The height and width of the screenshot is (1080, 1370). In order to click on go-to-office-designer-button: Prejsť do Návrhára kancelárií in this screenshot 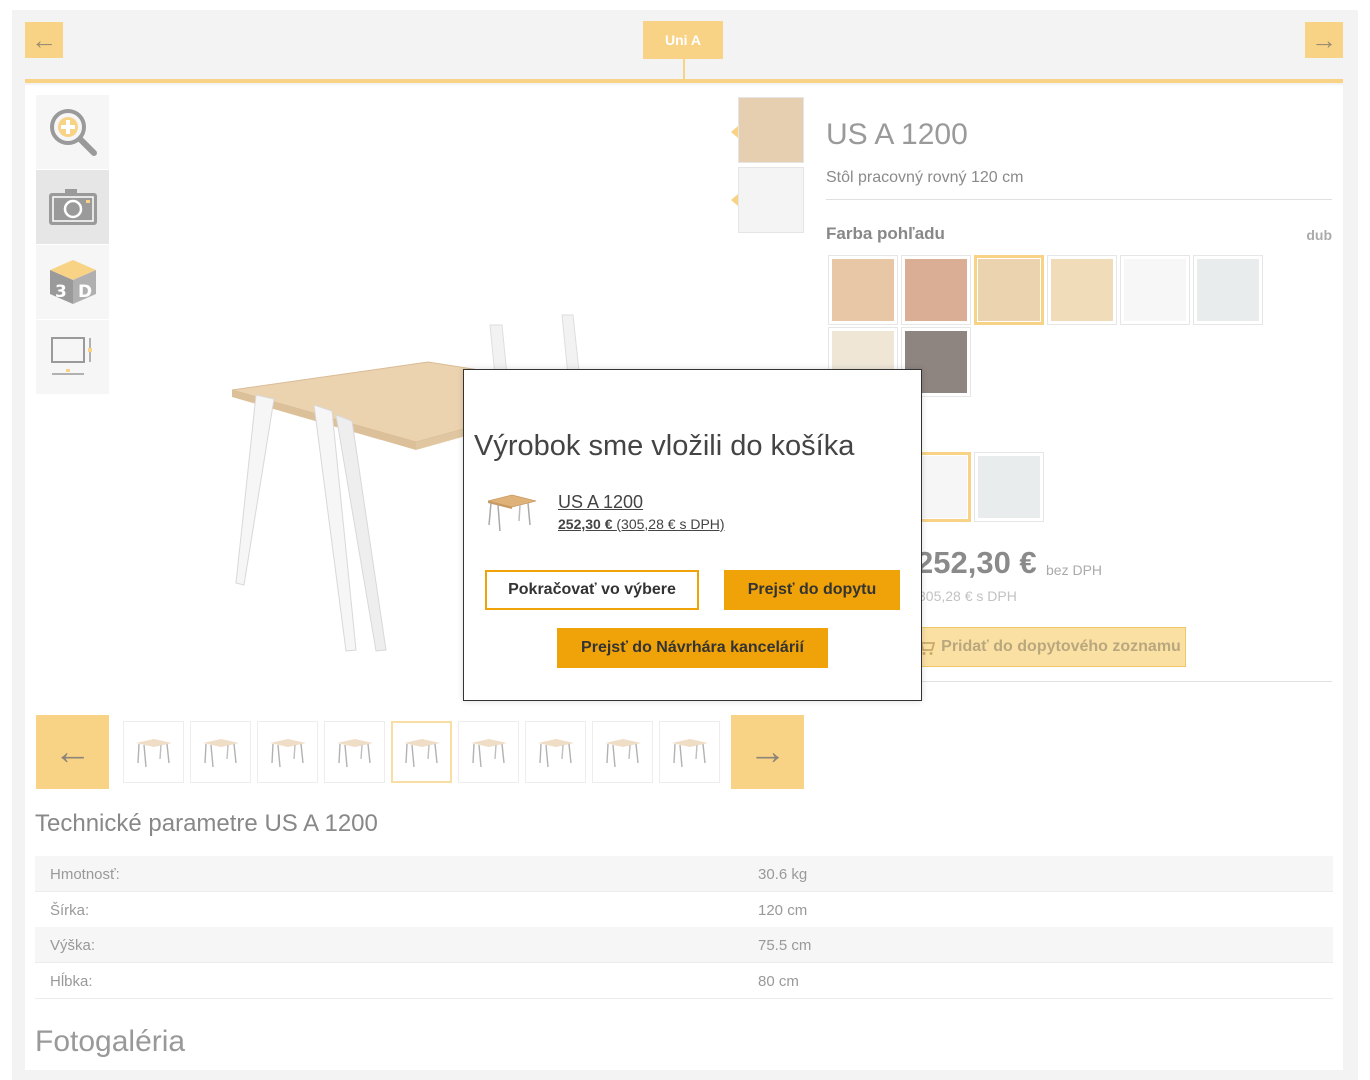, I will do `click(692, 648)`.